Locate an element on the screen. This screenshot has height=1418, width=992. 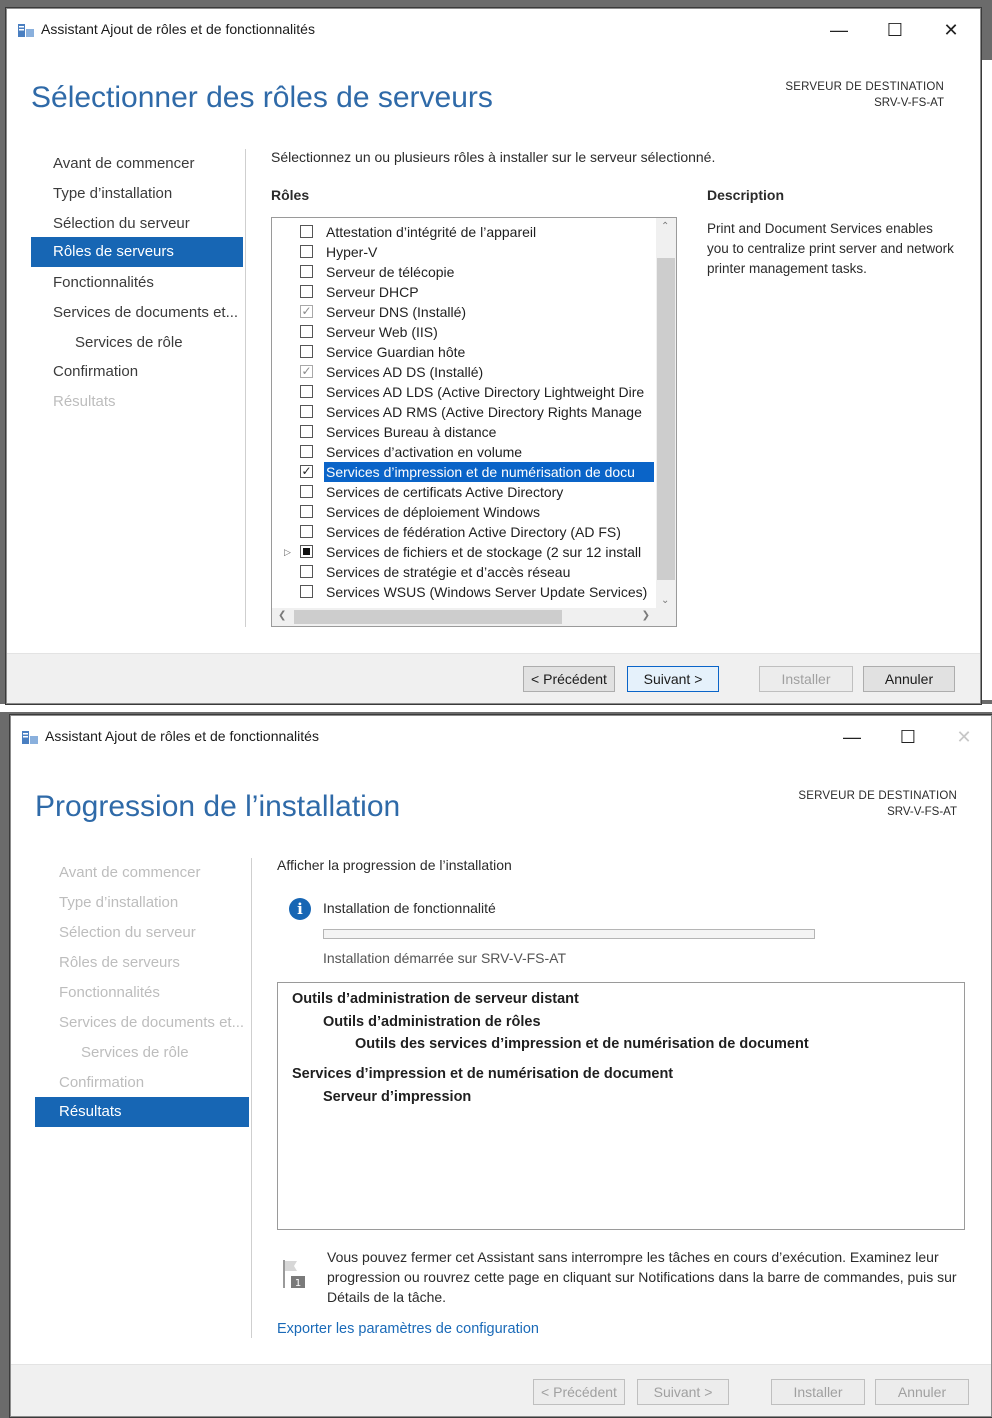
roles-vertical-scrollbar: ⌃ ⌄ is located at coordinates (666, 413).